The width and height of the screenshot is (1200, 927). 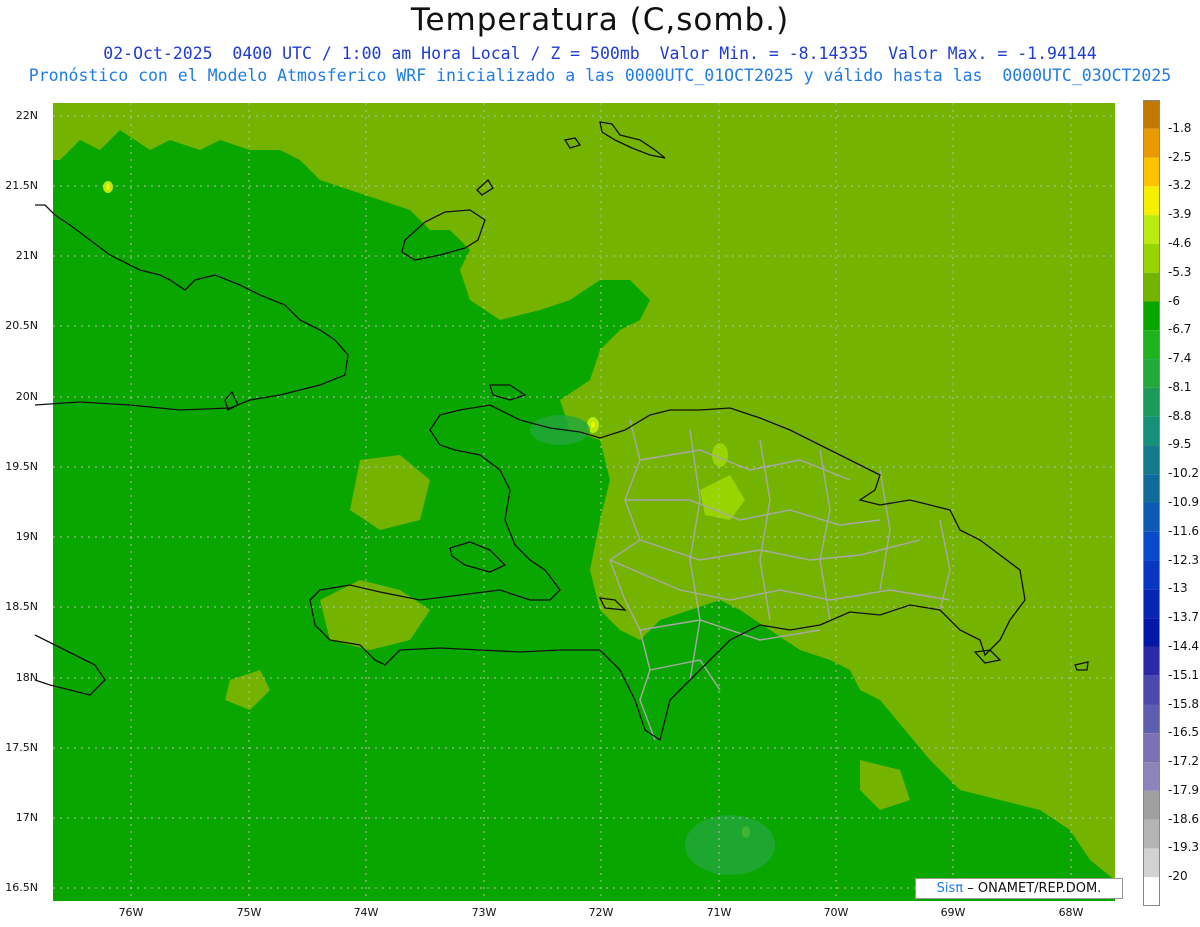 What do you see at coordinates (1184, 703) in the screenshot?
I see `legend-label: -15.8` at bounding box center [1184, 703].